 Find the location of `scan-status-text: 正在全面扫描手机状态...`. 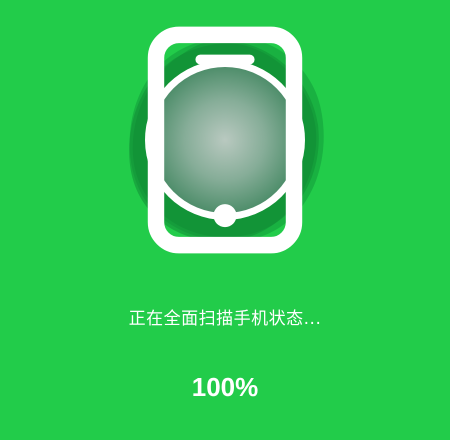

scan-status-text: 正在全面扫描手机状态... is located at coordinates (225, 319).